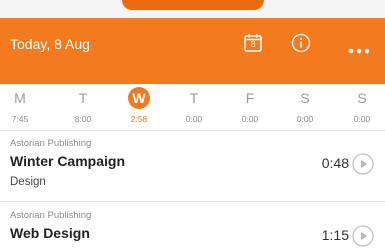 The width and height of the screenshot is (385, 252). What do you see at coordinates (28, 182) in the screenshot?
I see `entry-task: Design` at bounding box center [28, 182].